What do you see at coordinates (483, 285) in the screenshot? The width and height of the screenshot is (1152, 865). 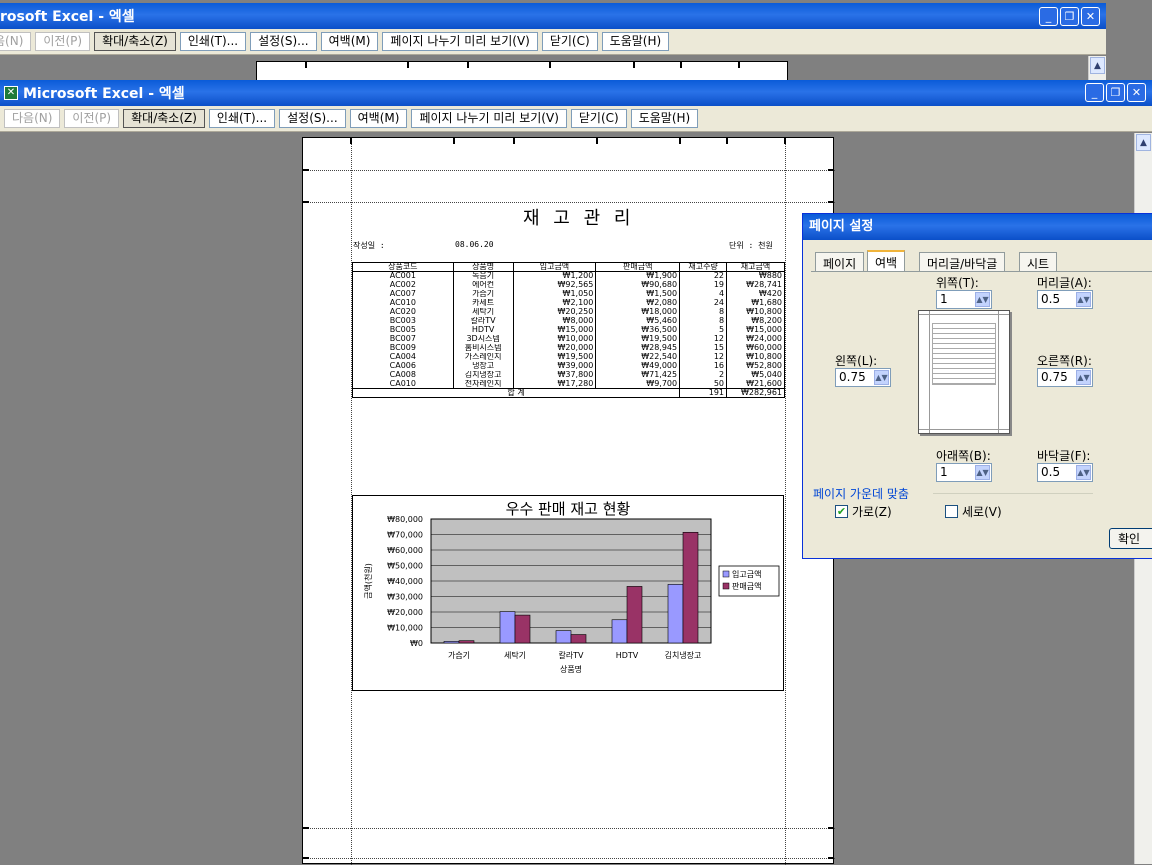 I see `table-cell: 에어컨` at bounding box center [483, 285].